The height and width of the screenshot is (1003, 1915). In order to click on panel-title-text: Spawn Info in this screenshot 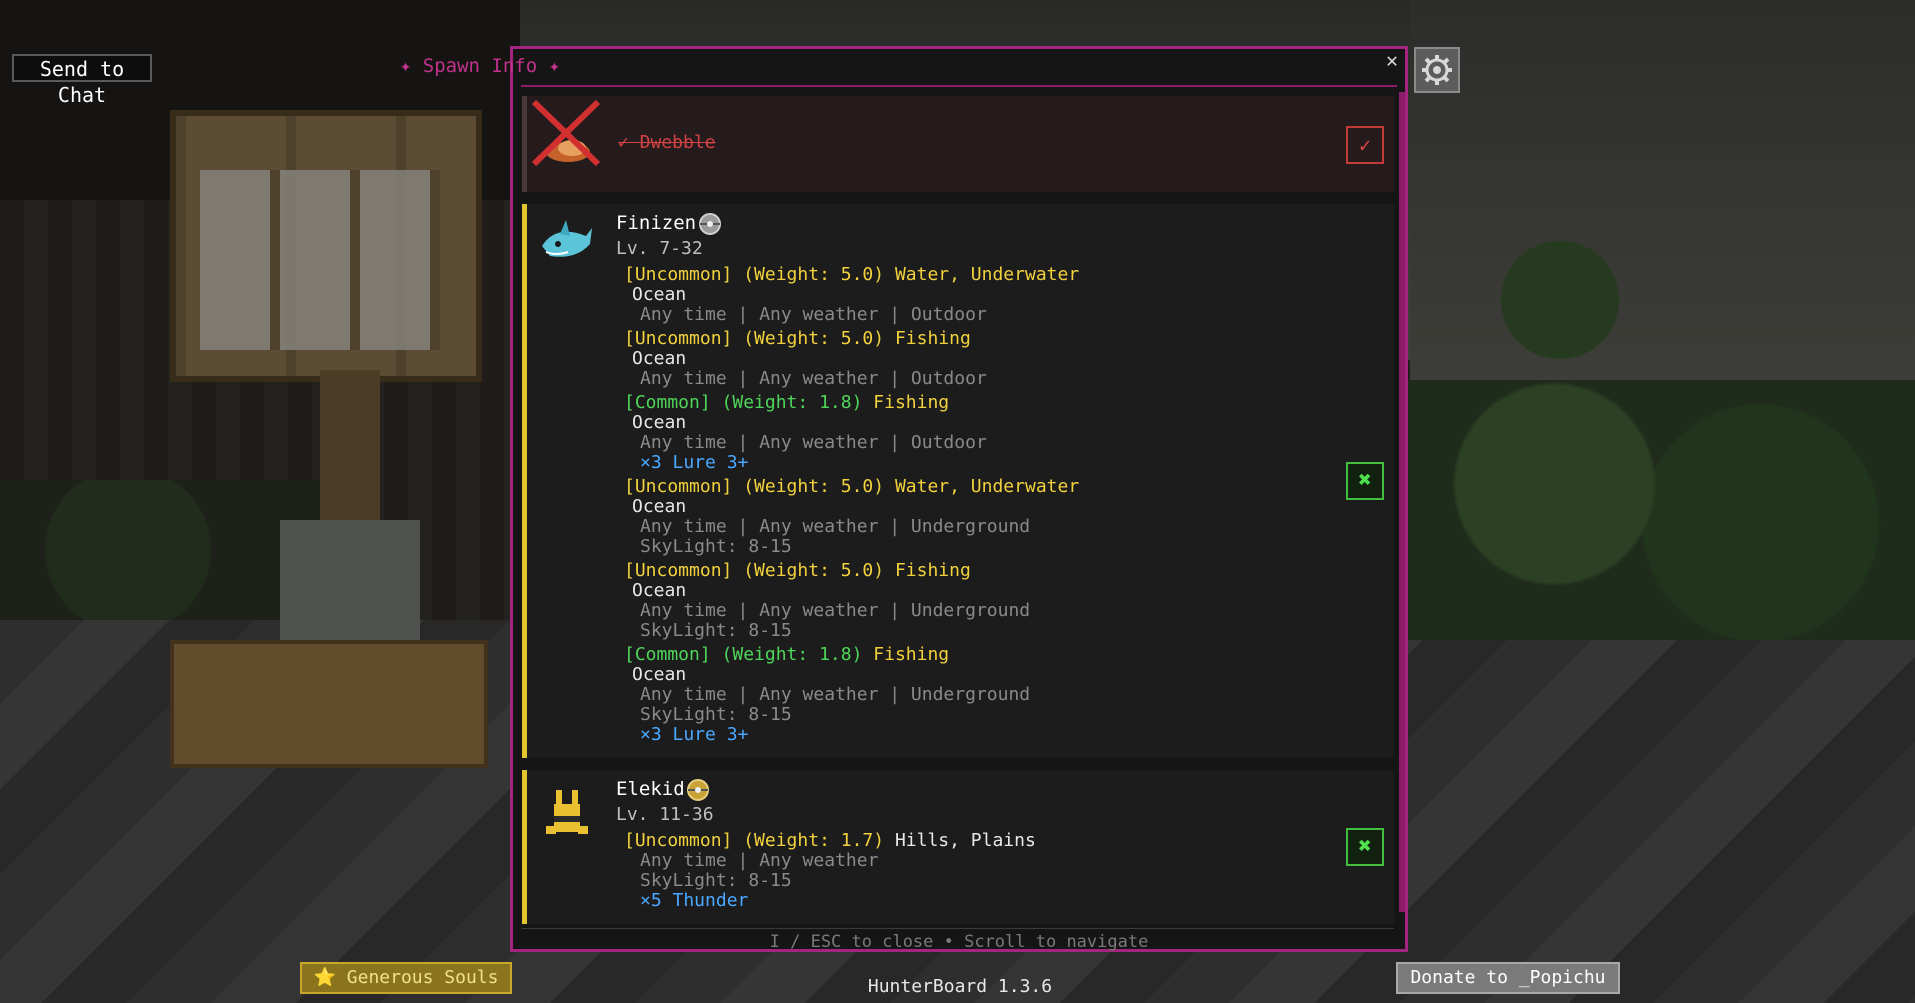, I will do `click(480, 66)`.